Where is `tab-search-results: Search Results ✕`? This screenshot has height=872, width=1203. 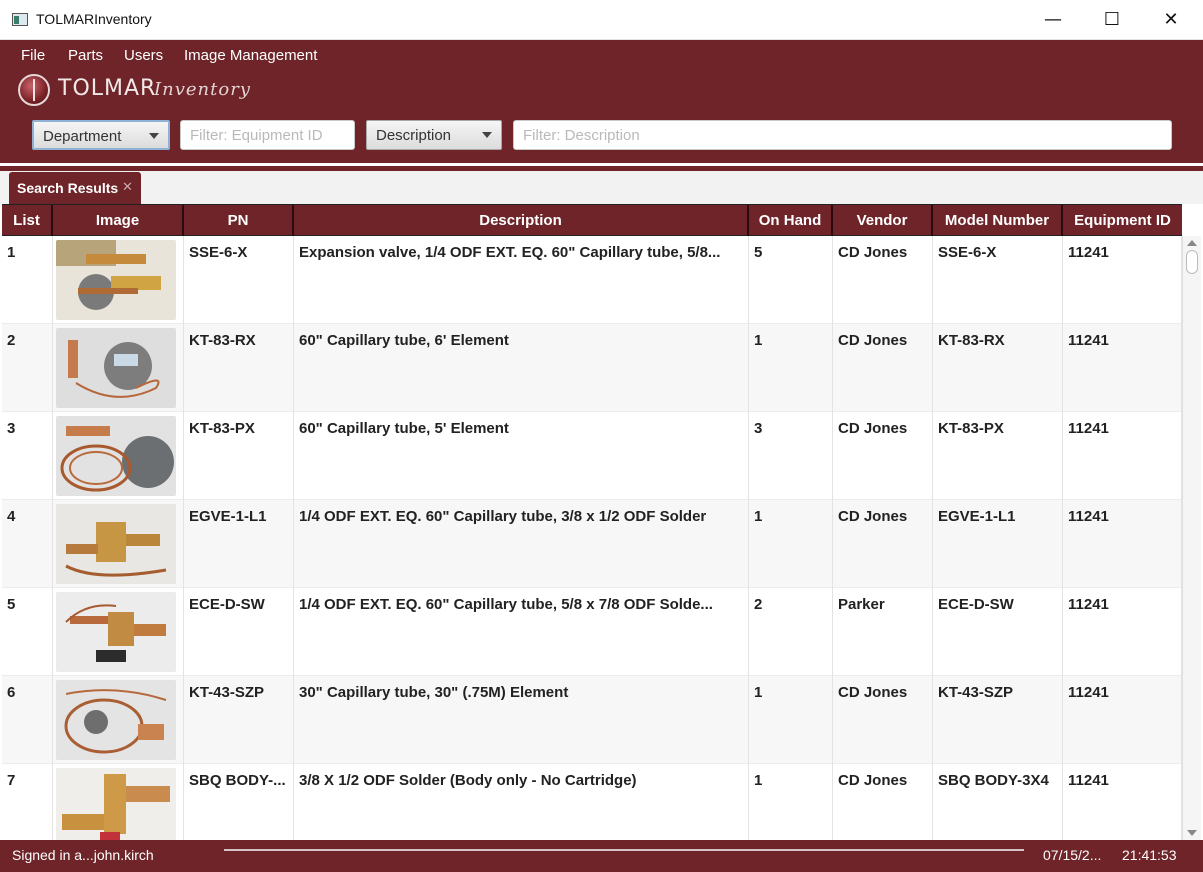
tab-search-results: Search Results ✕ is located at coordinates (75, 188).